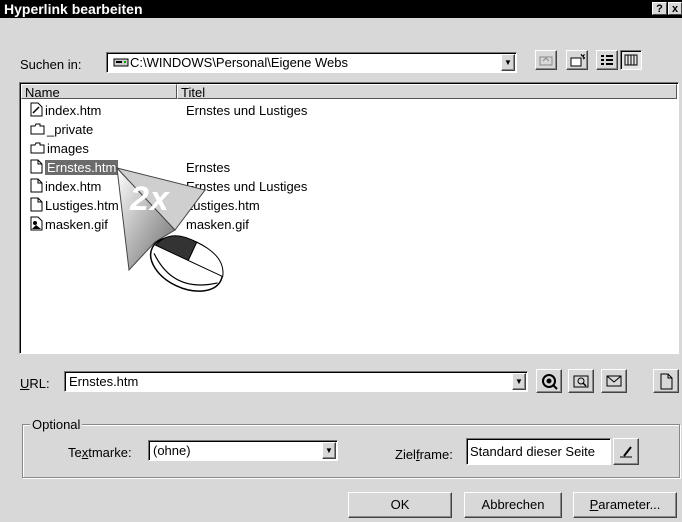 The image size is (682, 522). Describe the element at coordinates (121, 63) in the screenshot. I see `drive-icon` at that location.